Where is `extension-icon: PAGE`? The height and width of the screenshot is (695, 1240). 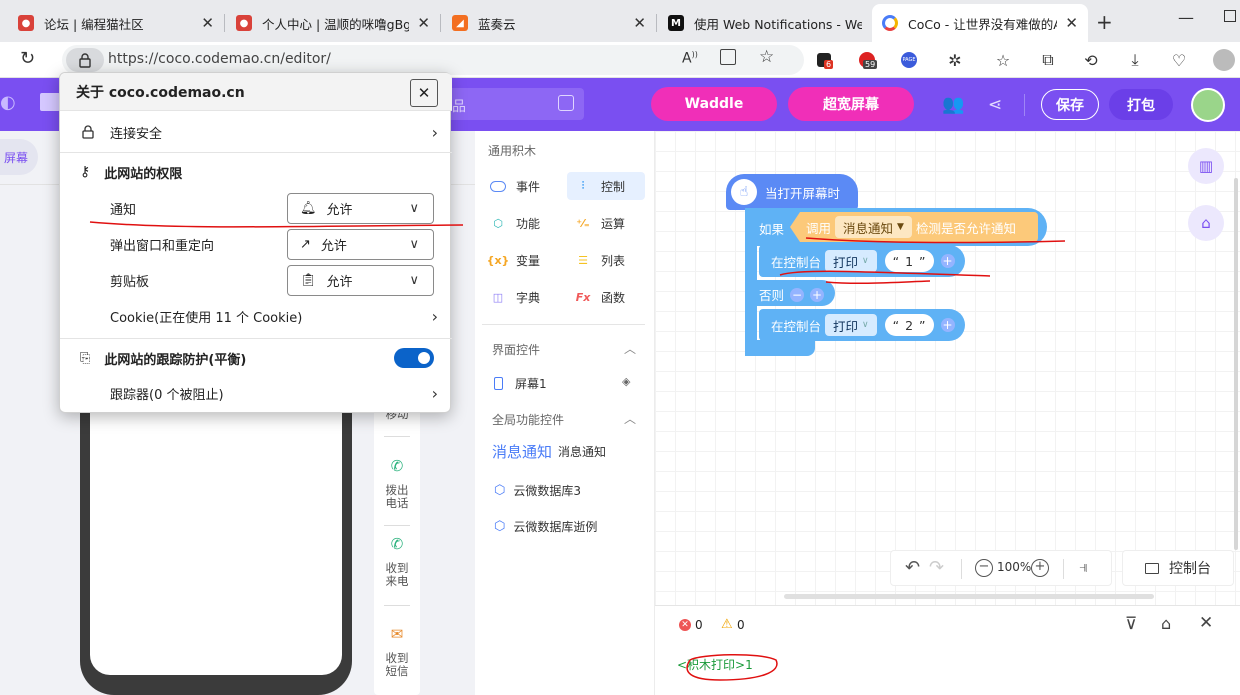
extension-icon: PAGE is located at coordinates (909, 60).